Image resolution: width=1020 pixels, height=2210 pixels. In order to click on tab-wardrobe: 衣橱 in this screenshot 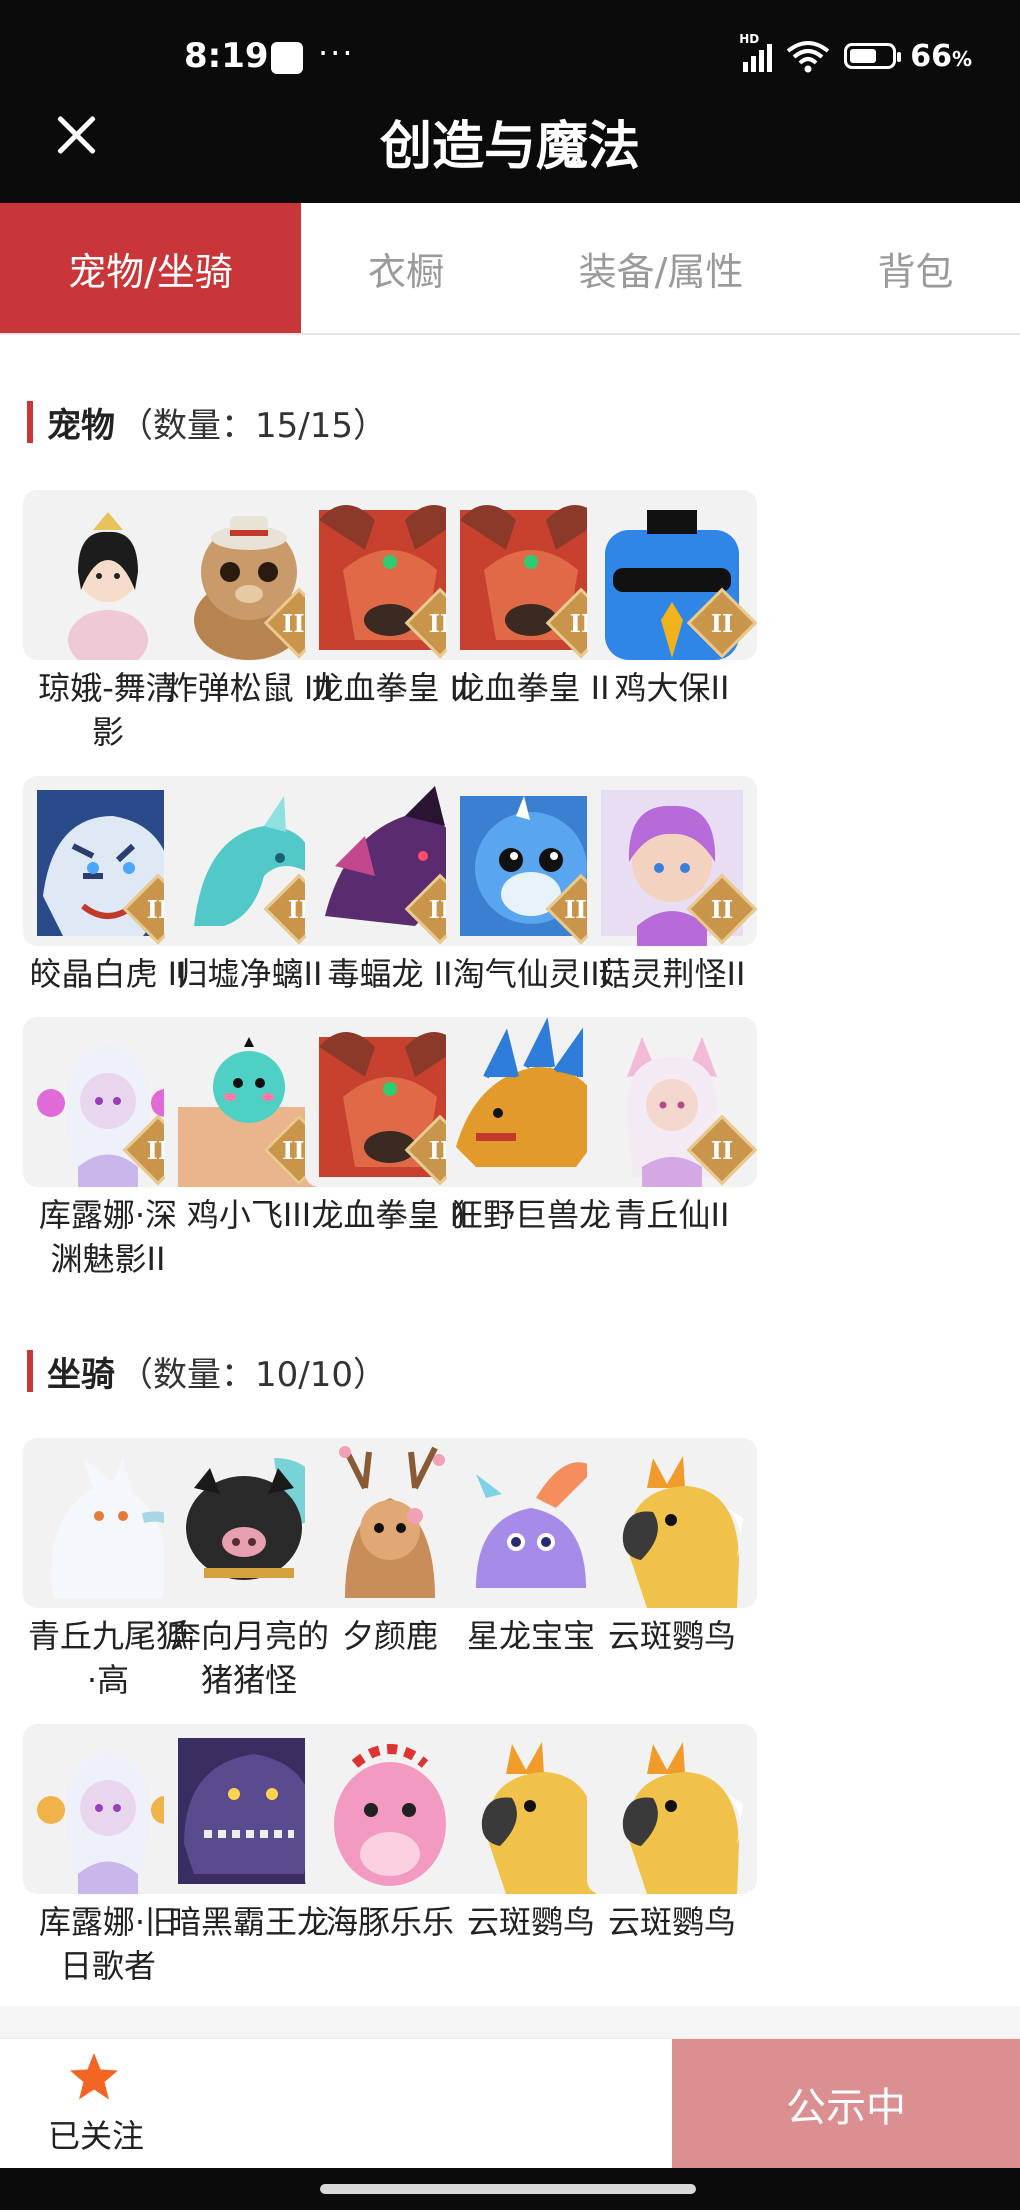, I will do `click(406, 268)`.